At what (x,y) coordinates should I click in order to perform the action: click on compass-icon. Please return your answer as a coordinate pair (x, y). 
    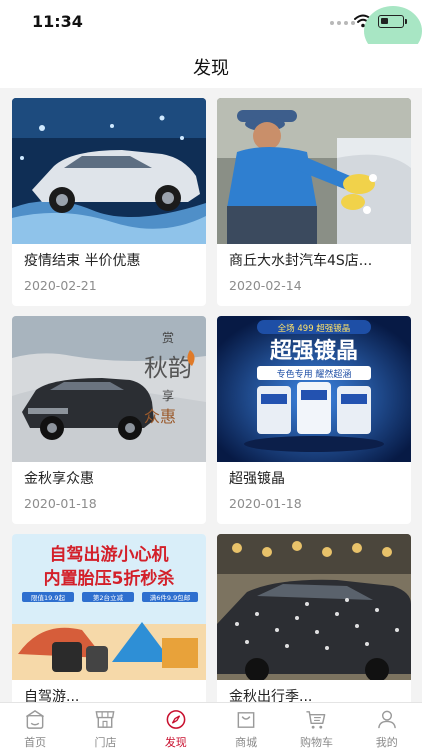
    Looking at the image, I should click on (176, 719).